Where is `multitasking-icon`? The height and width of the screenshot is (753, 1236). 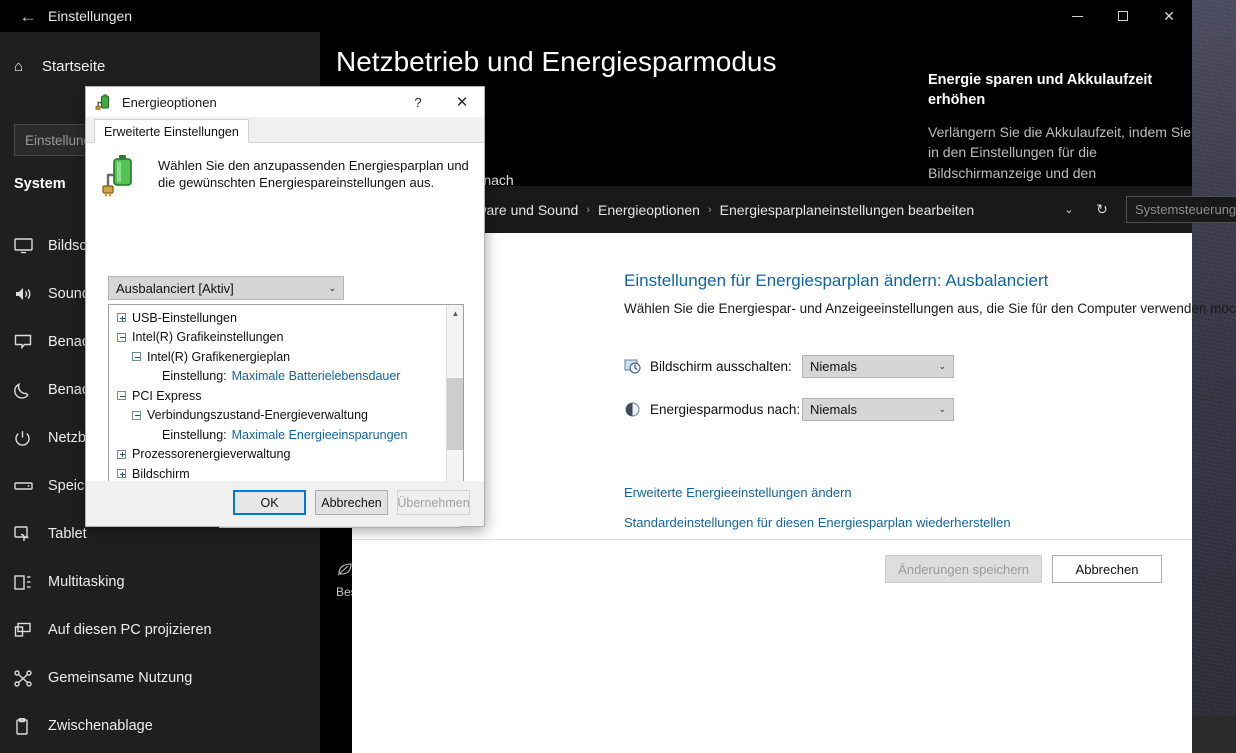 multitasking-icon is located at coordinates (29, 582).